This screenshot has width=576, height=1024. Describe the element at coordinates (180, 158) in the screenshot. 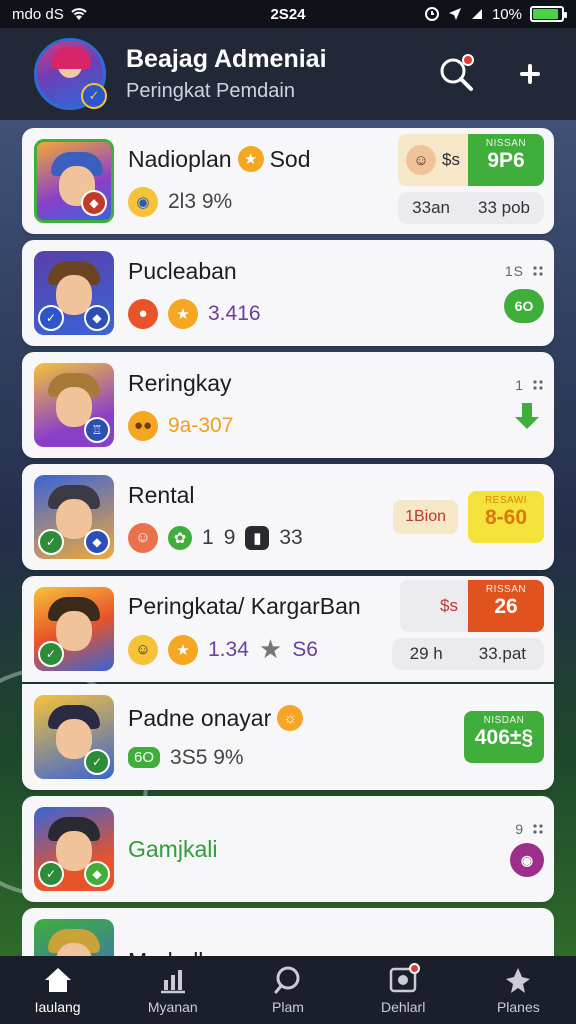

I see `player-name-text: Nadioplan` at that location.